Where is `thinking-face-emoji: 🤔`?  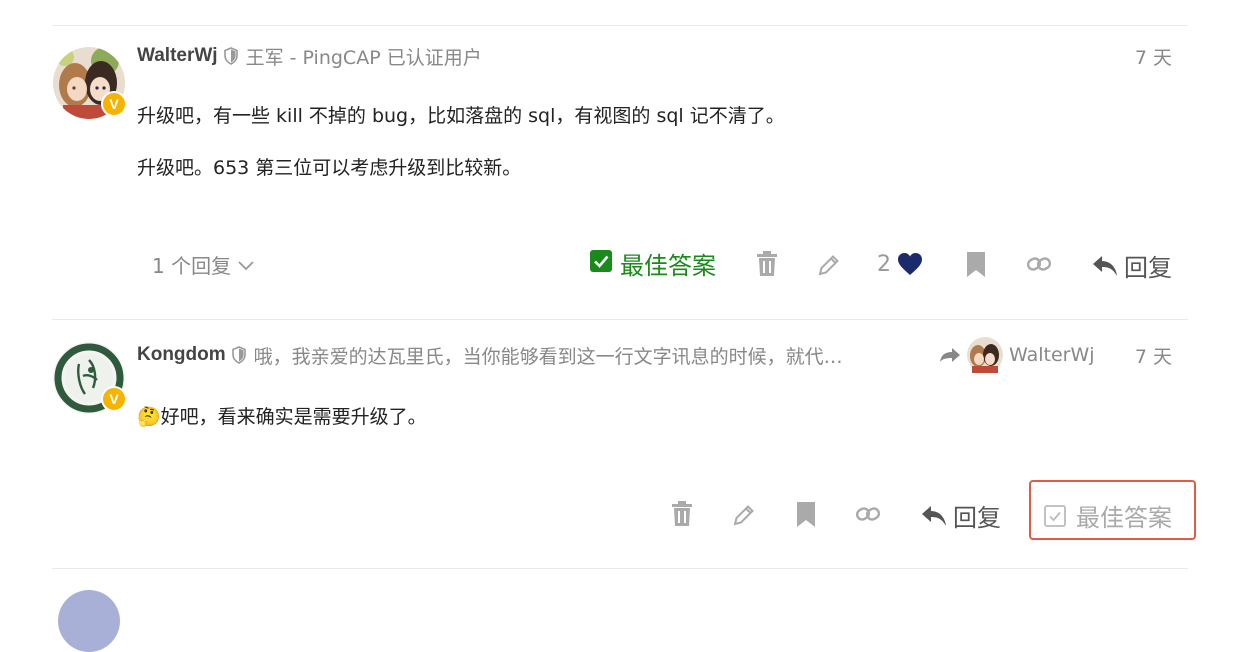 thinking-face-emoji: 🤔 is located at coordinates (149, 417).